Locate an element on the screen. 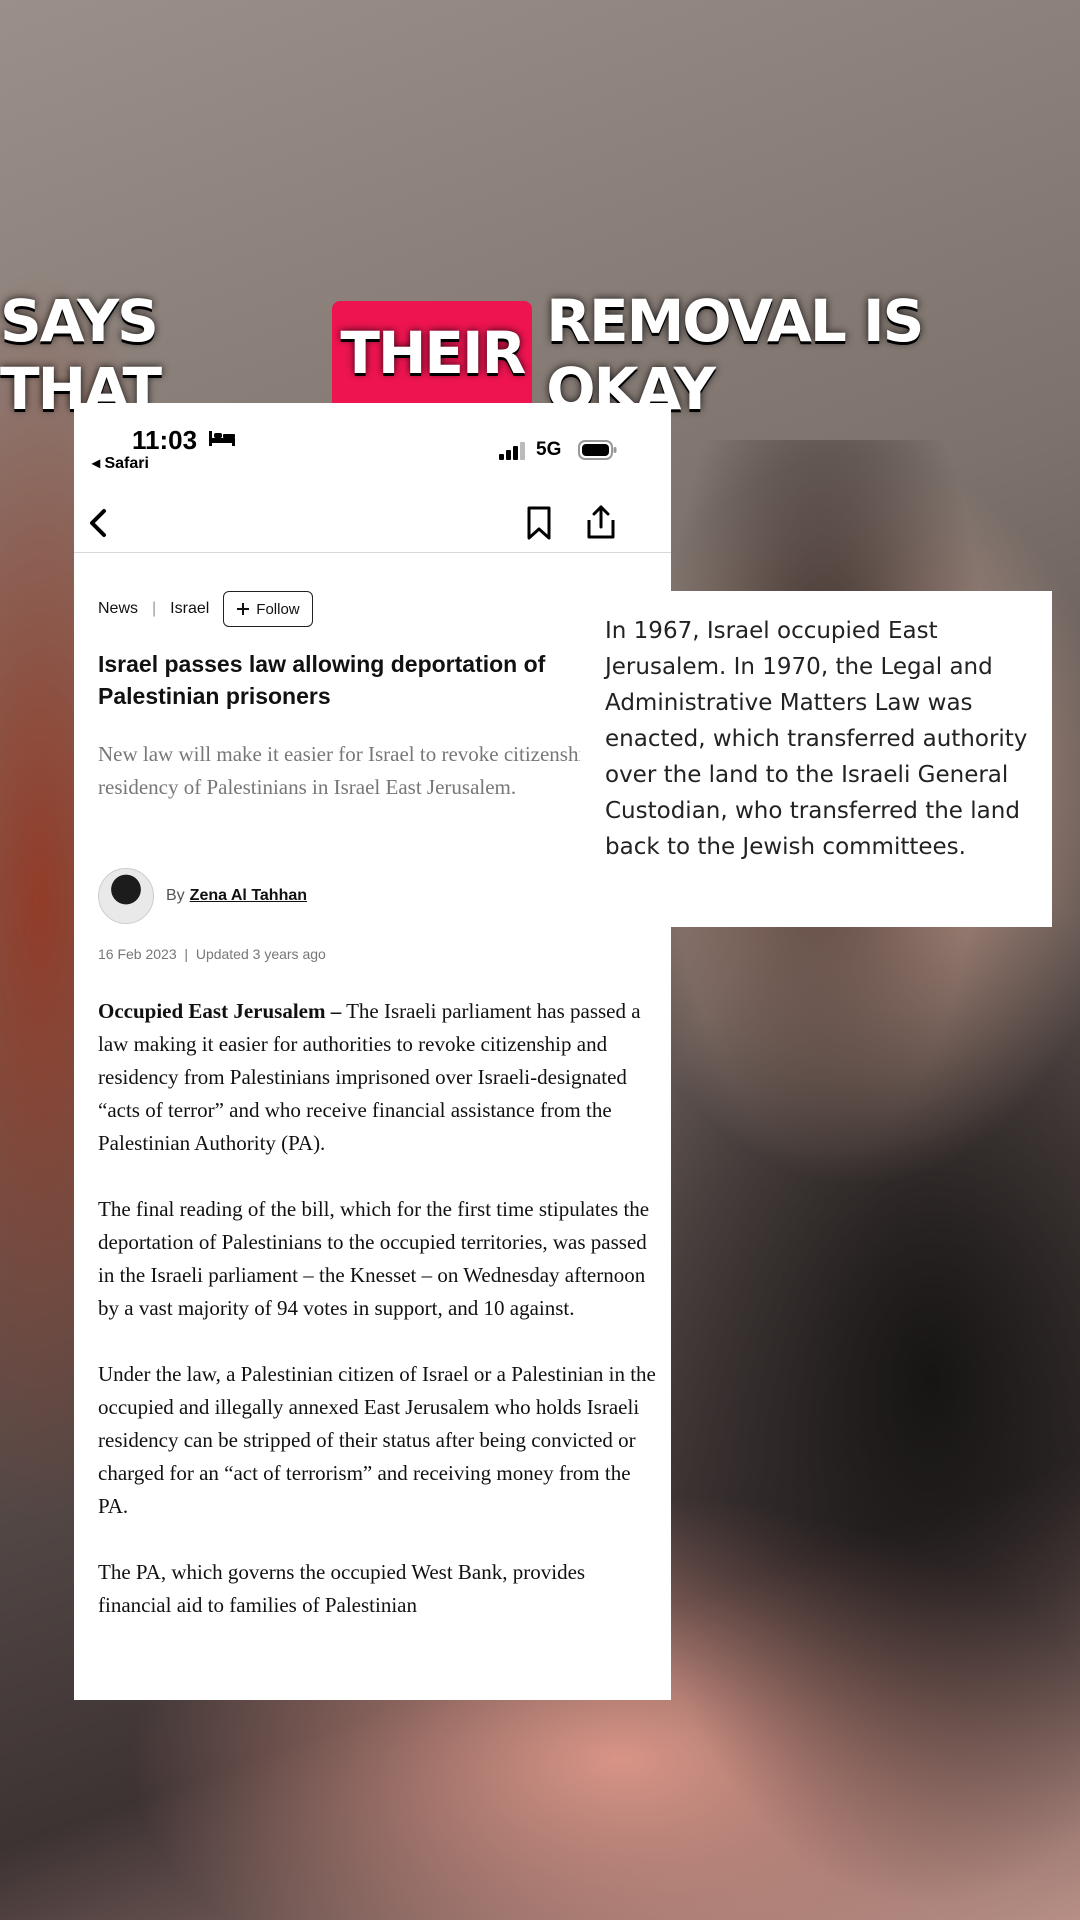 The height and width of the screenshot is (1920, 1080). back-to-safari-link: ◂ Safari is located at coordinates (120, 463).